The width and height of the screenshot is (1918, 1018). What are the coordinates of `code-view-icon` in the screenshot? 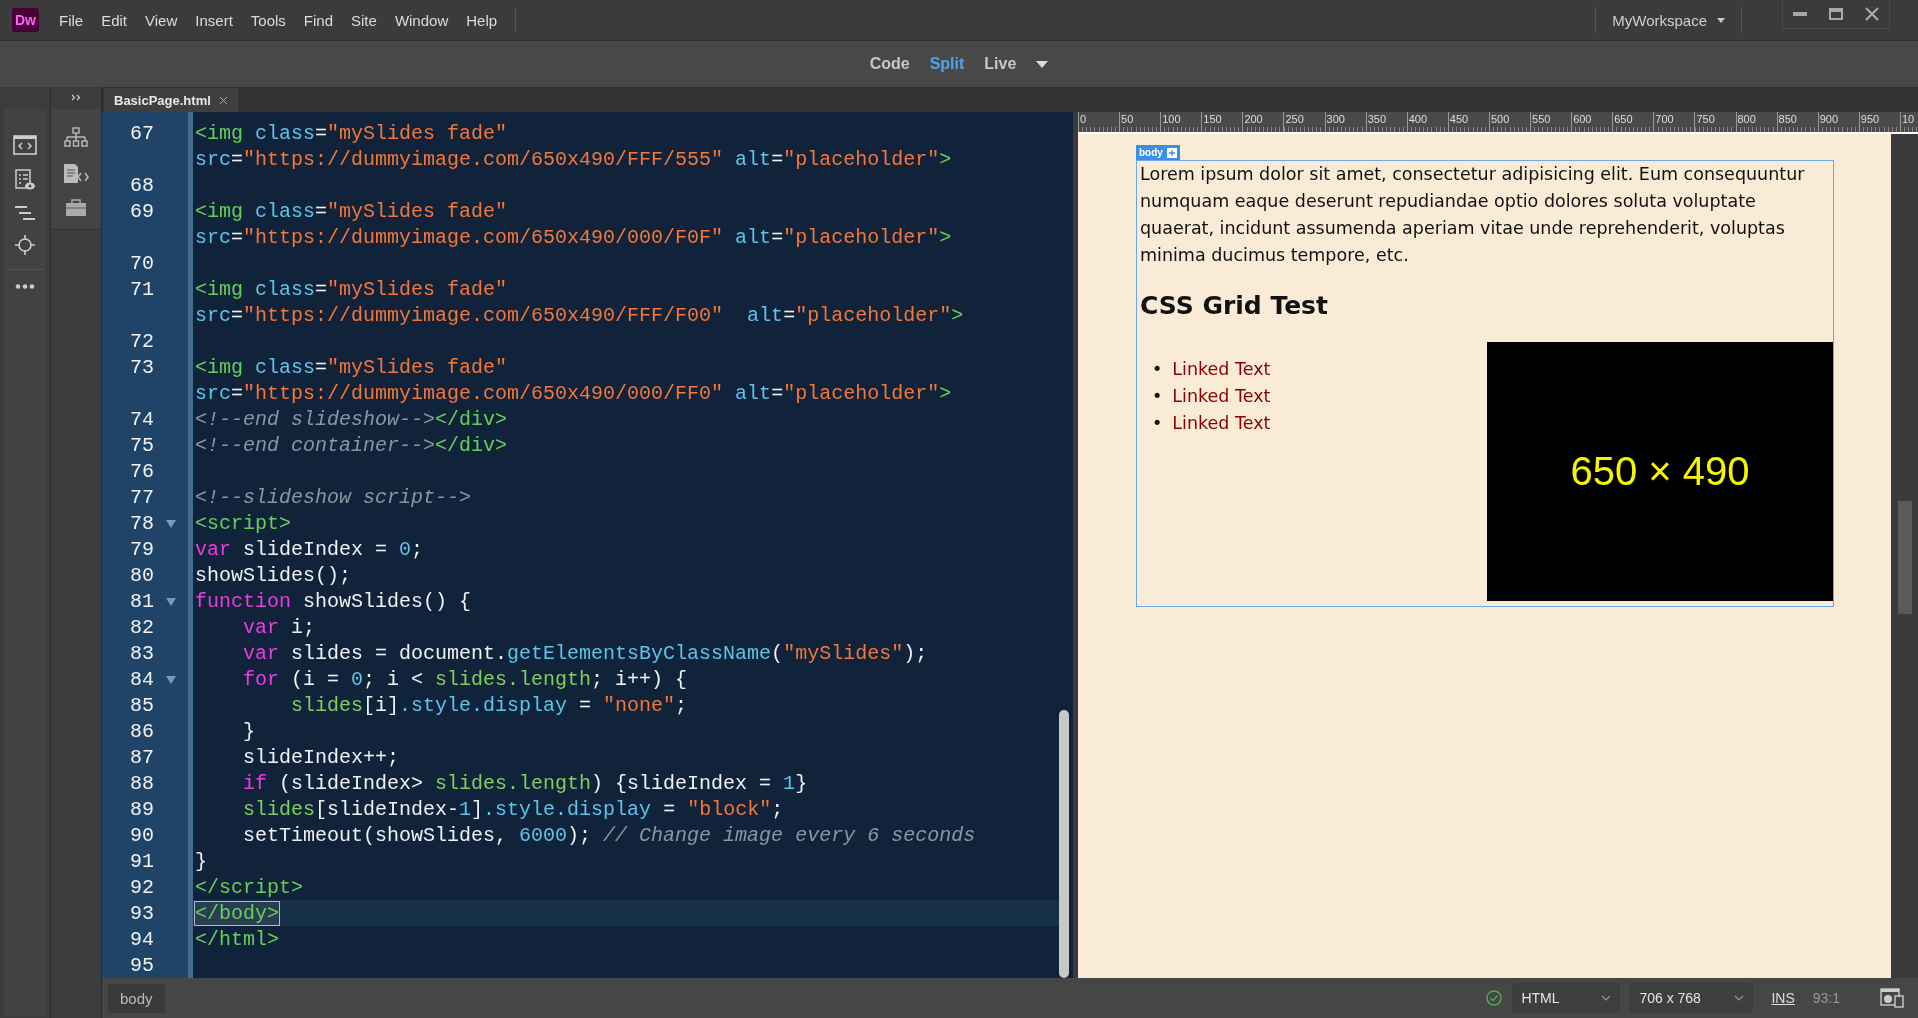 It's located at (25, 145).